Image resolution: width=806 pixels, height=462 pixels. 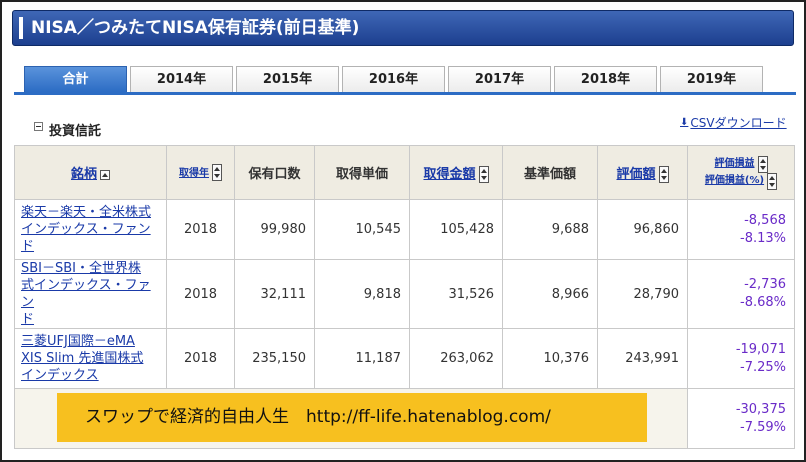 I want to click on unit-price-cell: 11,187, so click(x=362, y=358).